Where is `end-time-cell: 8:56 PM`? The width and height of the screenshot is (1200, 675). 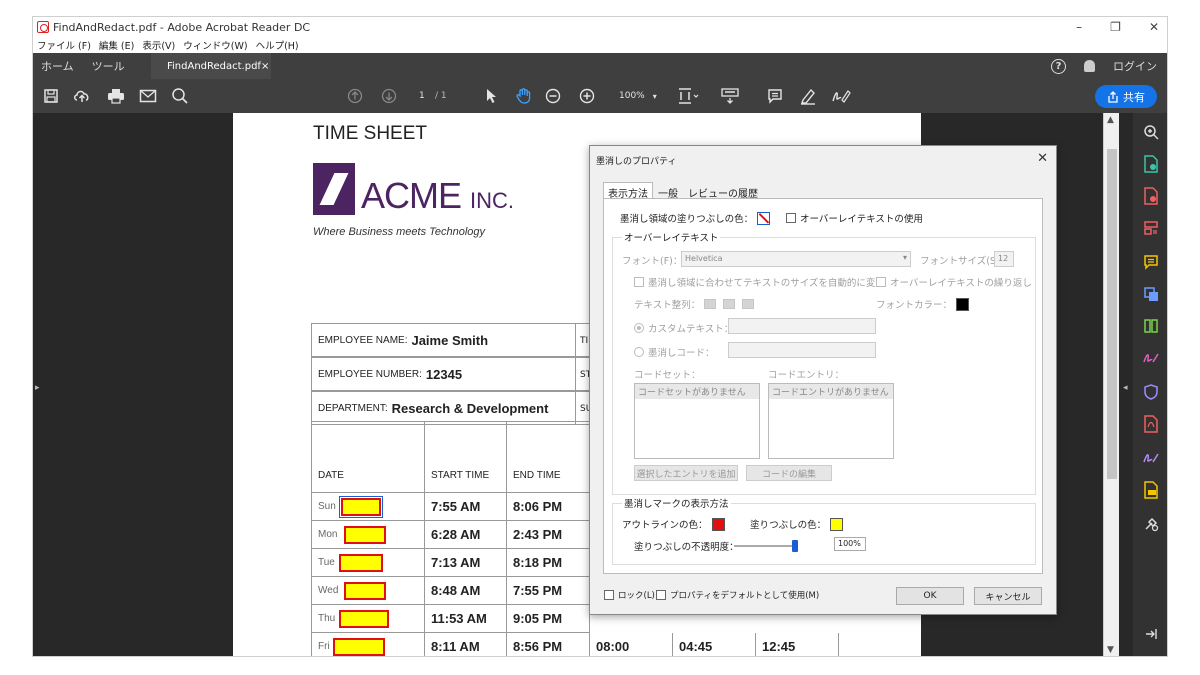 end-time-cell: 8:56 PM is located at coordinates (548, 644).